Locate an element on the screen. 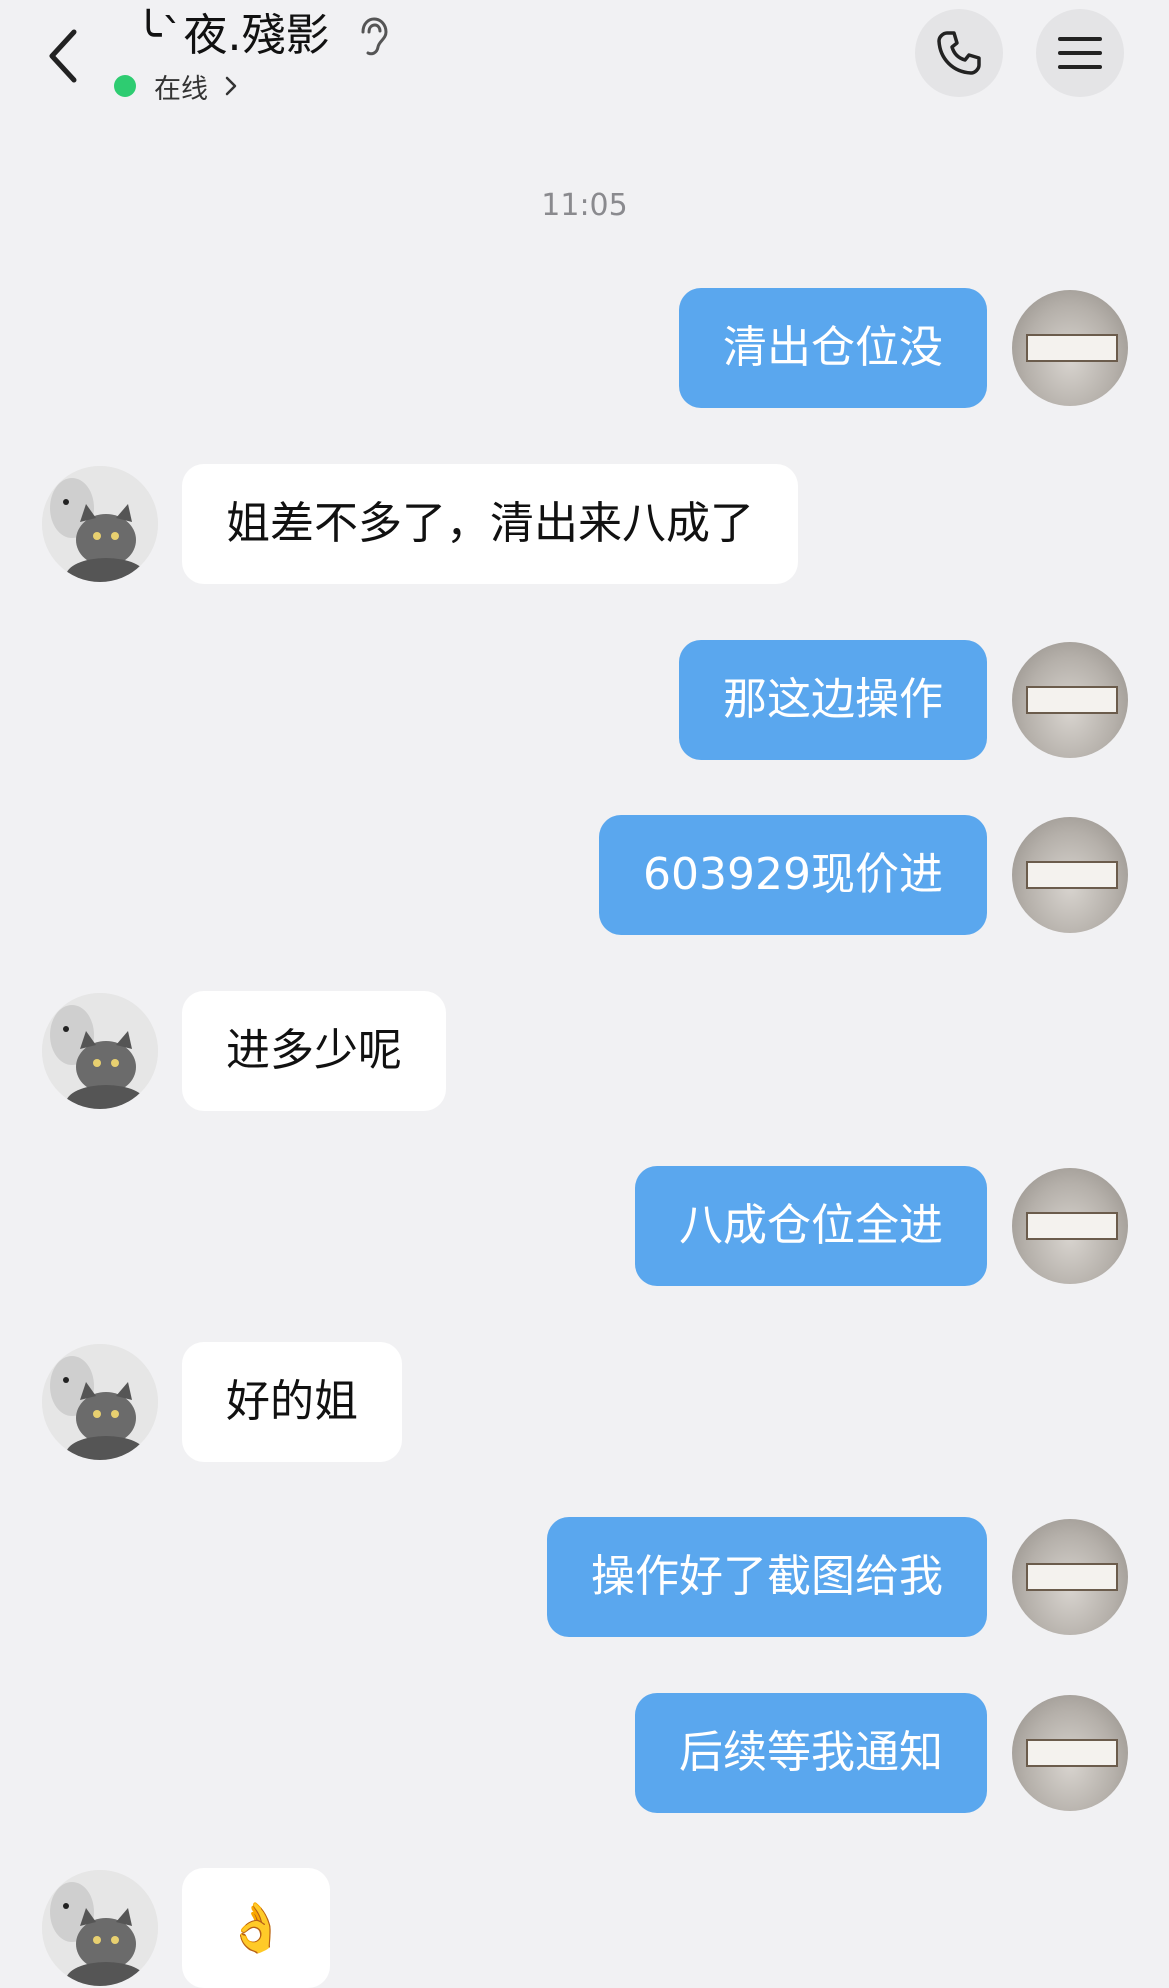 This screenshot has height=1988, width=1169. message-row: 操作好了截图给我 is located at coordinates (584, 1577).